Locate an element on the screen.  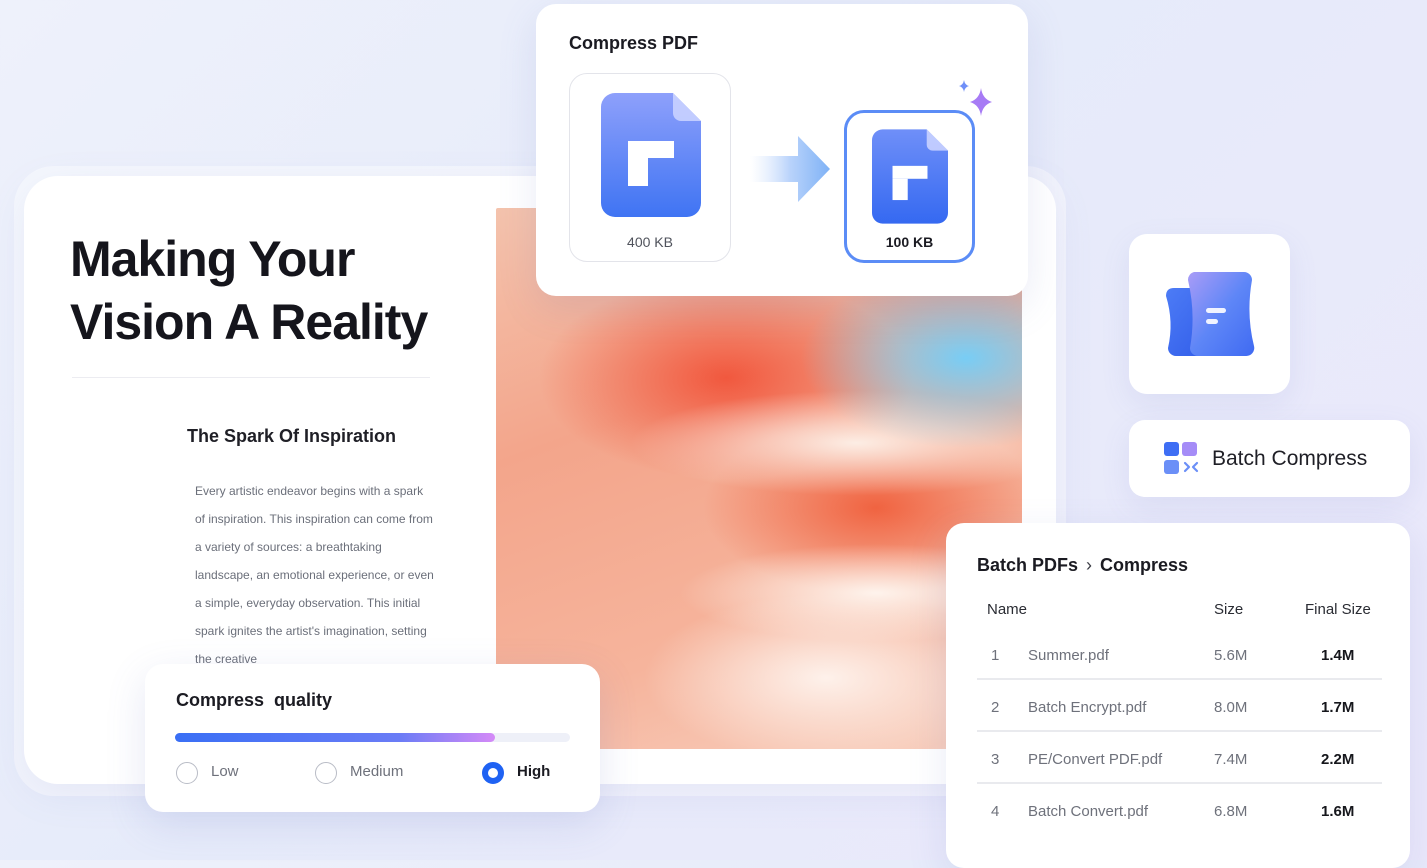
table-row: 2 Batch Encrypt.pdf 8.0M 1.7M is located at coordinates (1179, 708).